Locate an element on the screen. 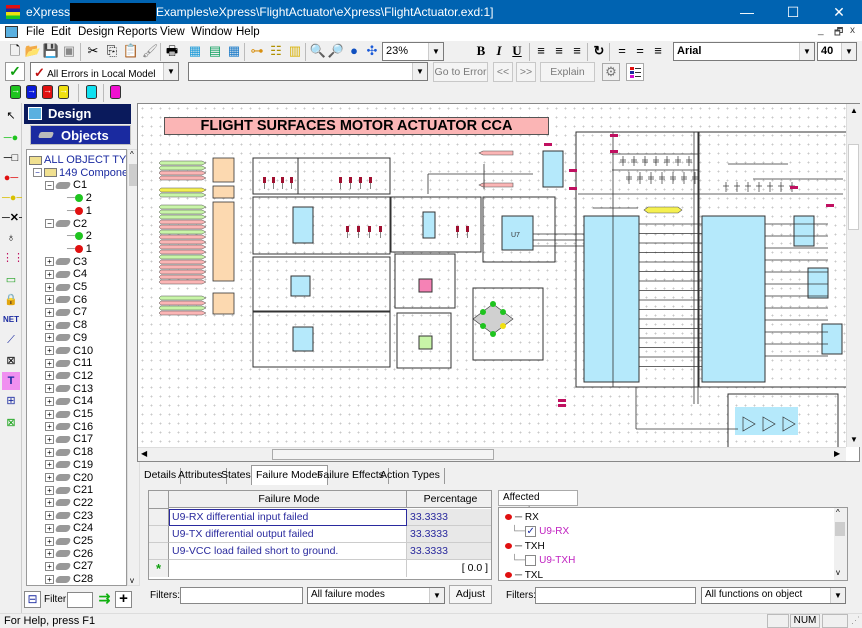  affected-functions-tab: Affected Functions is located at coordinates (538, 503).